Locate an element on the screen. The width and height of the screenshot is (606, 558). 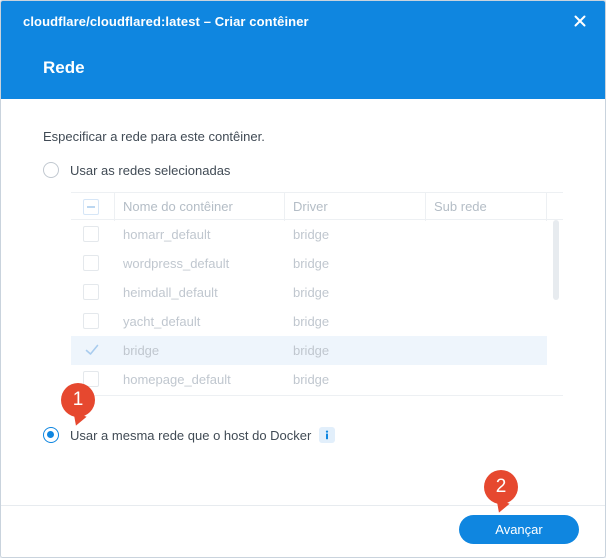
close-icon is located at coordinates (580, 21).